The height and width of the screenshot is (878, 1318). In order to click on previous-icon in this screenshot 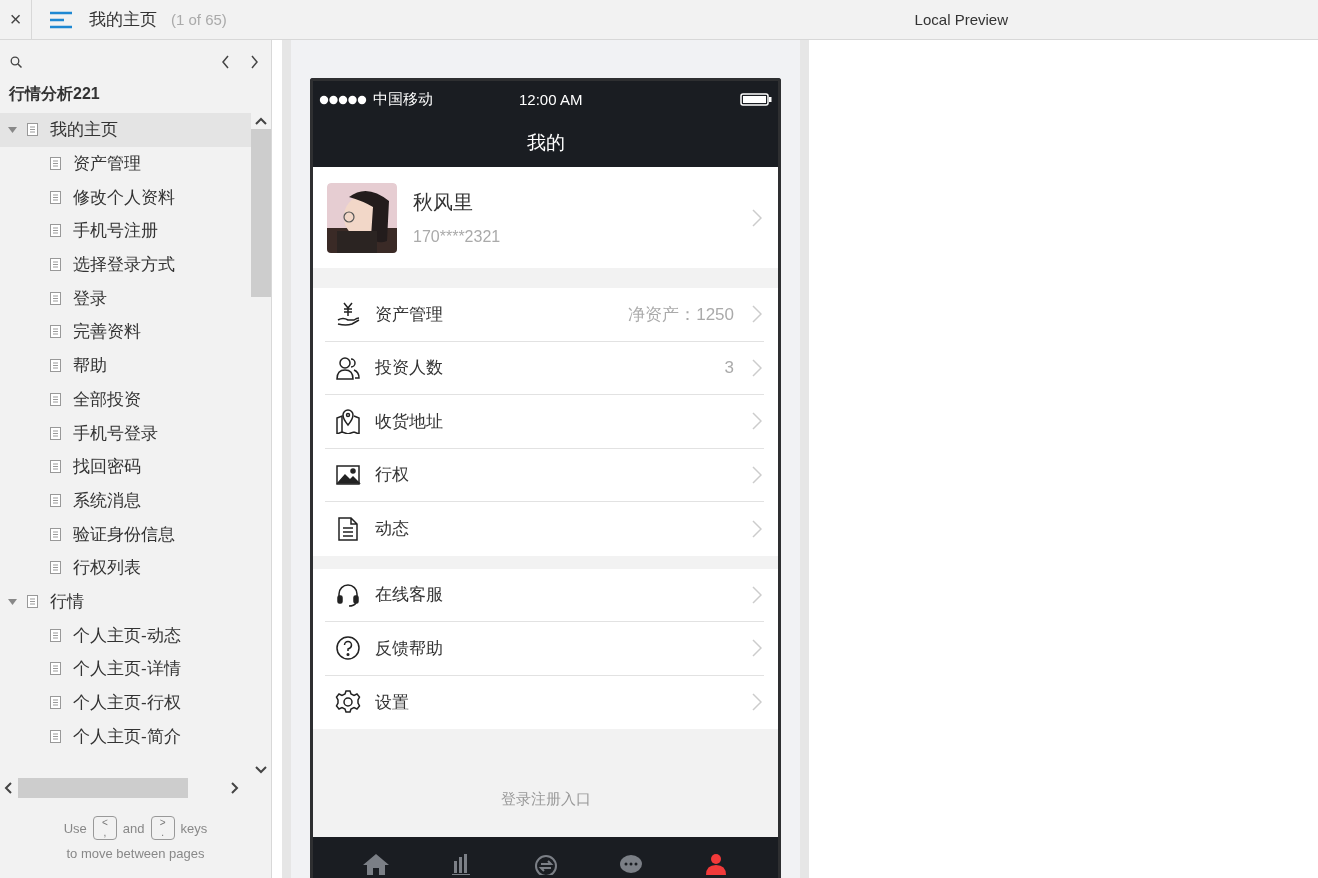, I will do `click(225, 62)`.